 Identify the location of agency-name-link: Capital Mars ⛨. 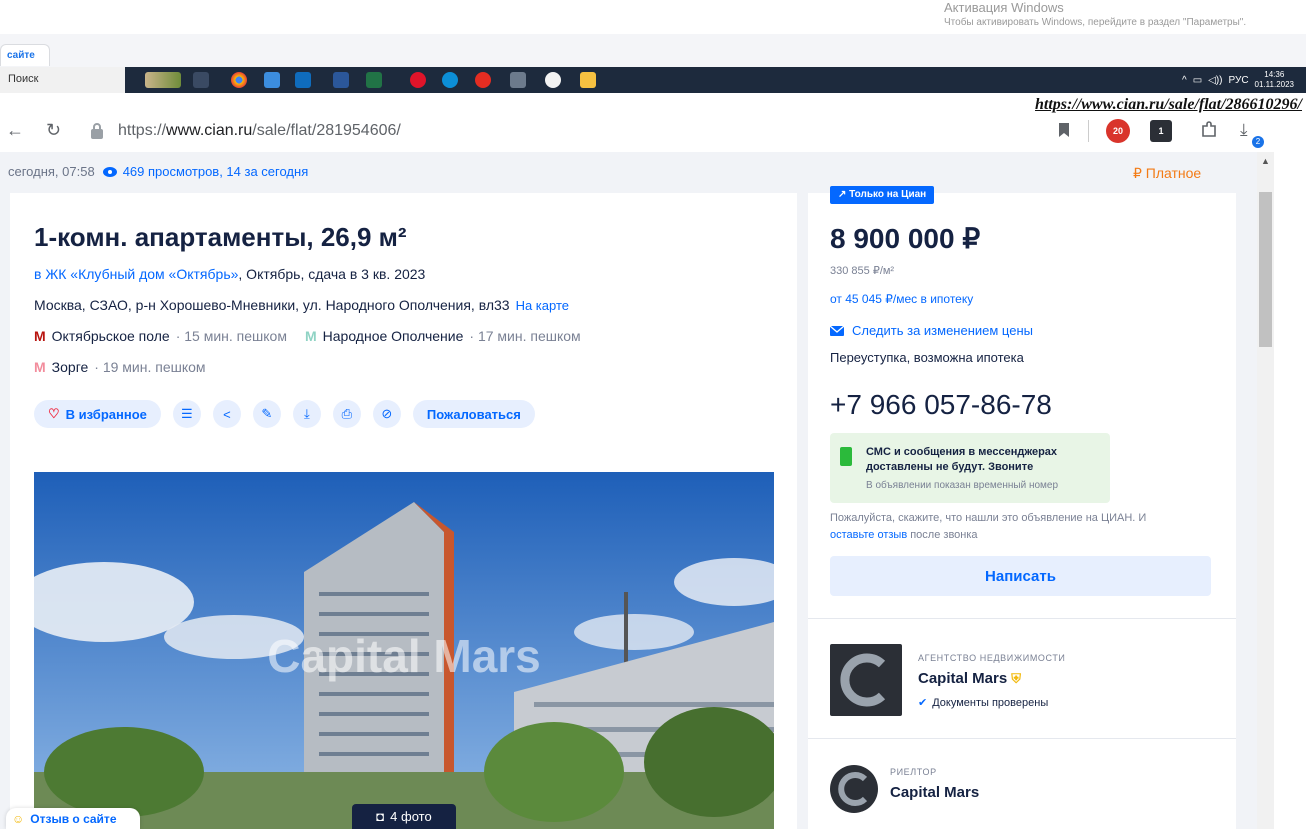
(969, 678).